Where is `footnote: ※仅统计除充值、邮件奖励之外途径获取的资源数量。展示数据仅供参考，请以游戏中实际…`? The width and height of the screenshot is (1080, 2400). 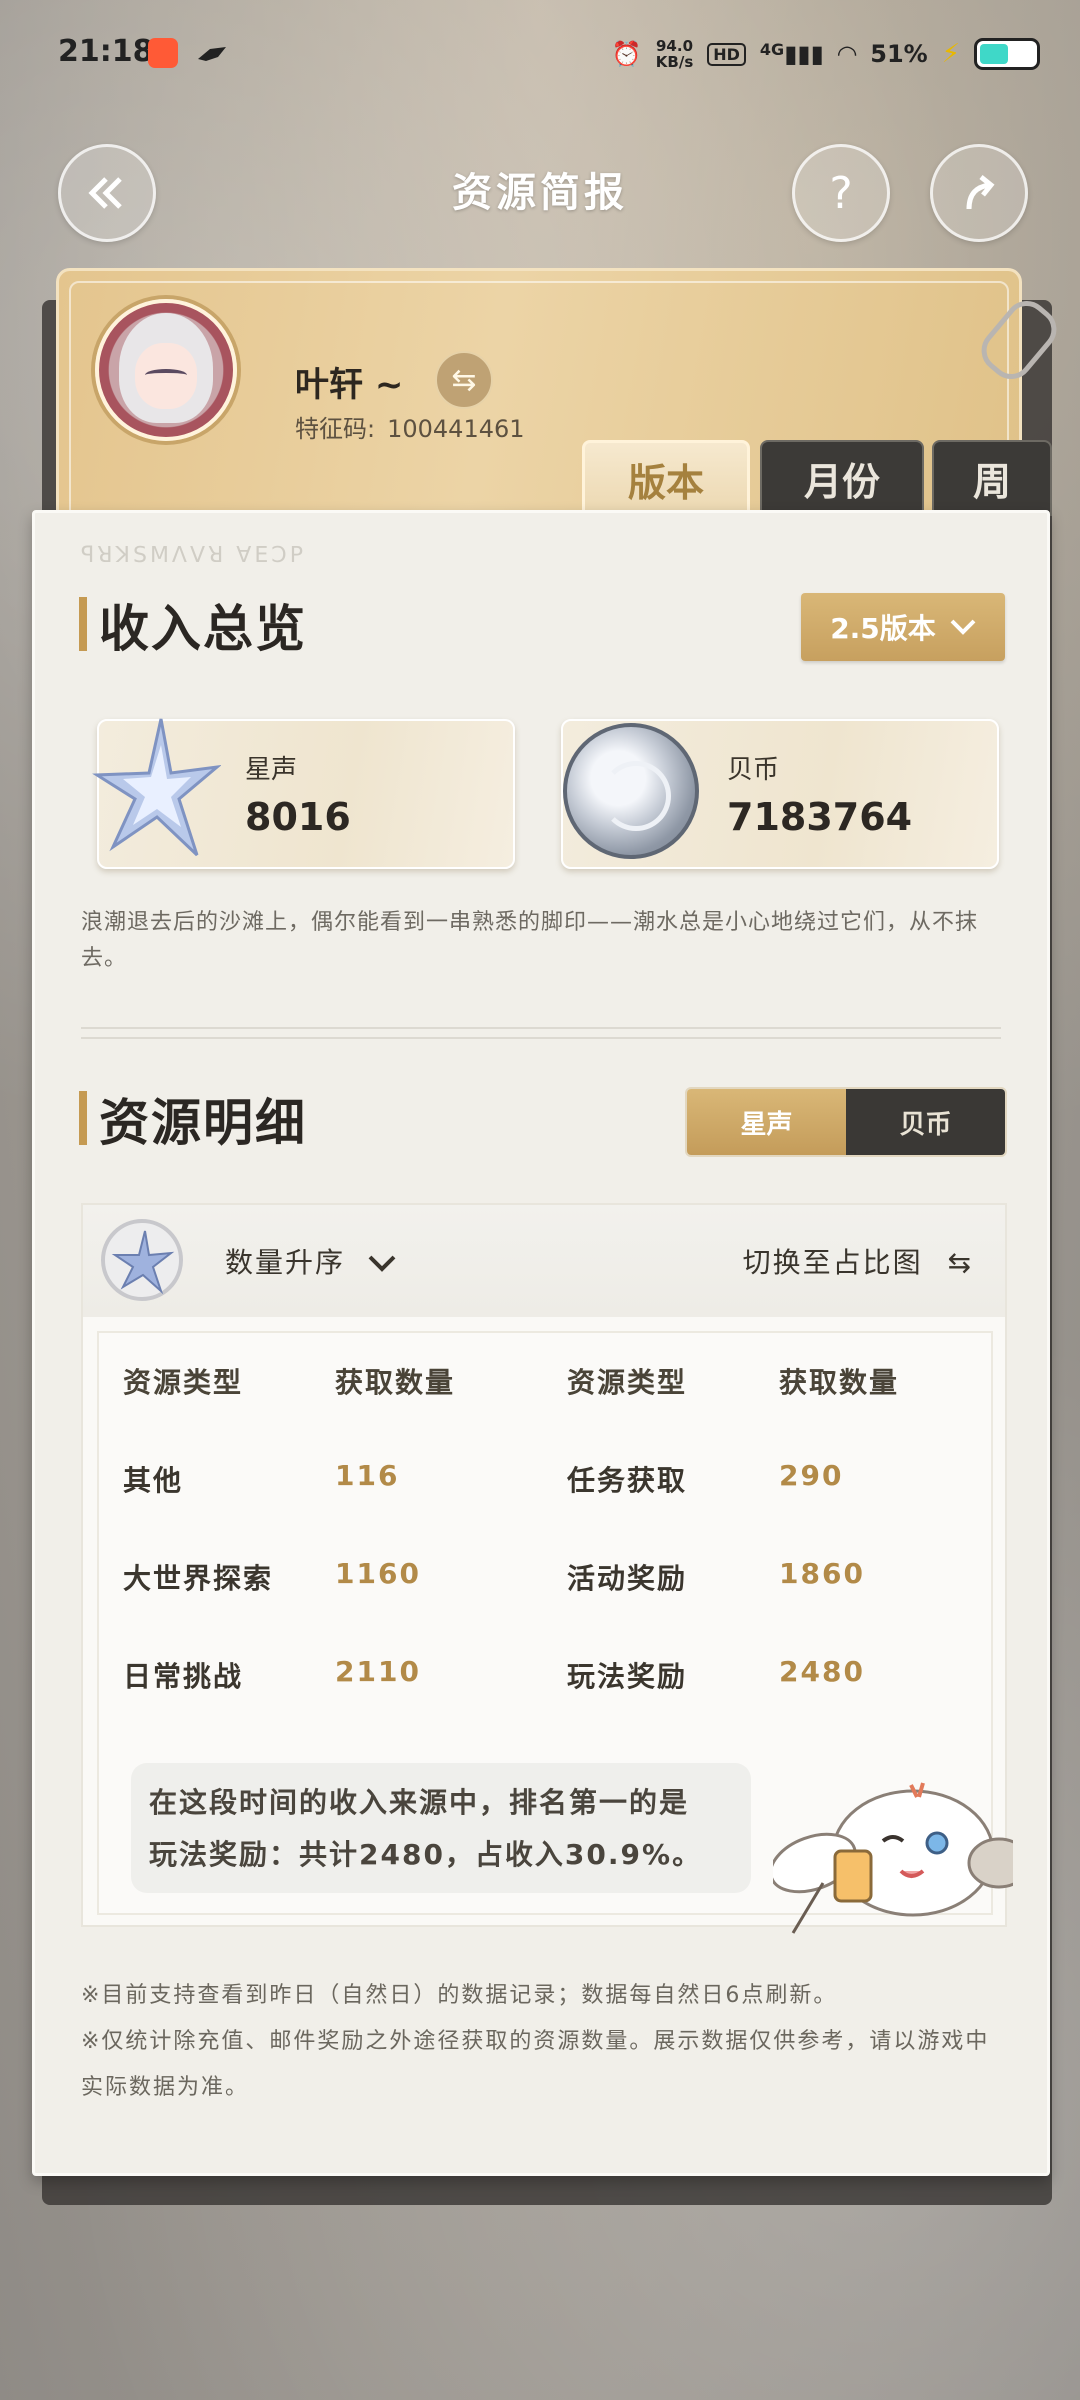 footnote: ※仅统计除充值、邮件奖励之外途径获取的资源数量。展示数据仅供参考，请以游戏中实际… is located at coordinates (535, 2064).